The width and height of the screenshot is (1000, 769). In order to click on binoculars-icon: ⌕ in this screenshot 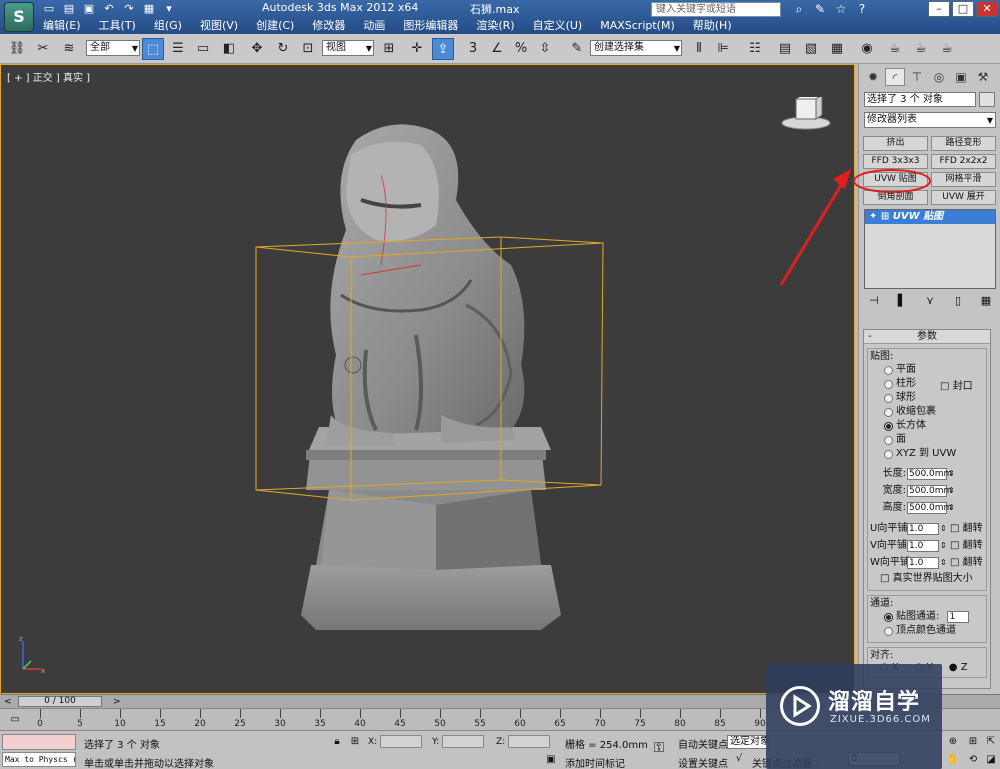, I will do `click(799, 9)`.